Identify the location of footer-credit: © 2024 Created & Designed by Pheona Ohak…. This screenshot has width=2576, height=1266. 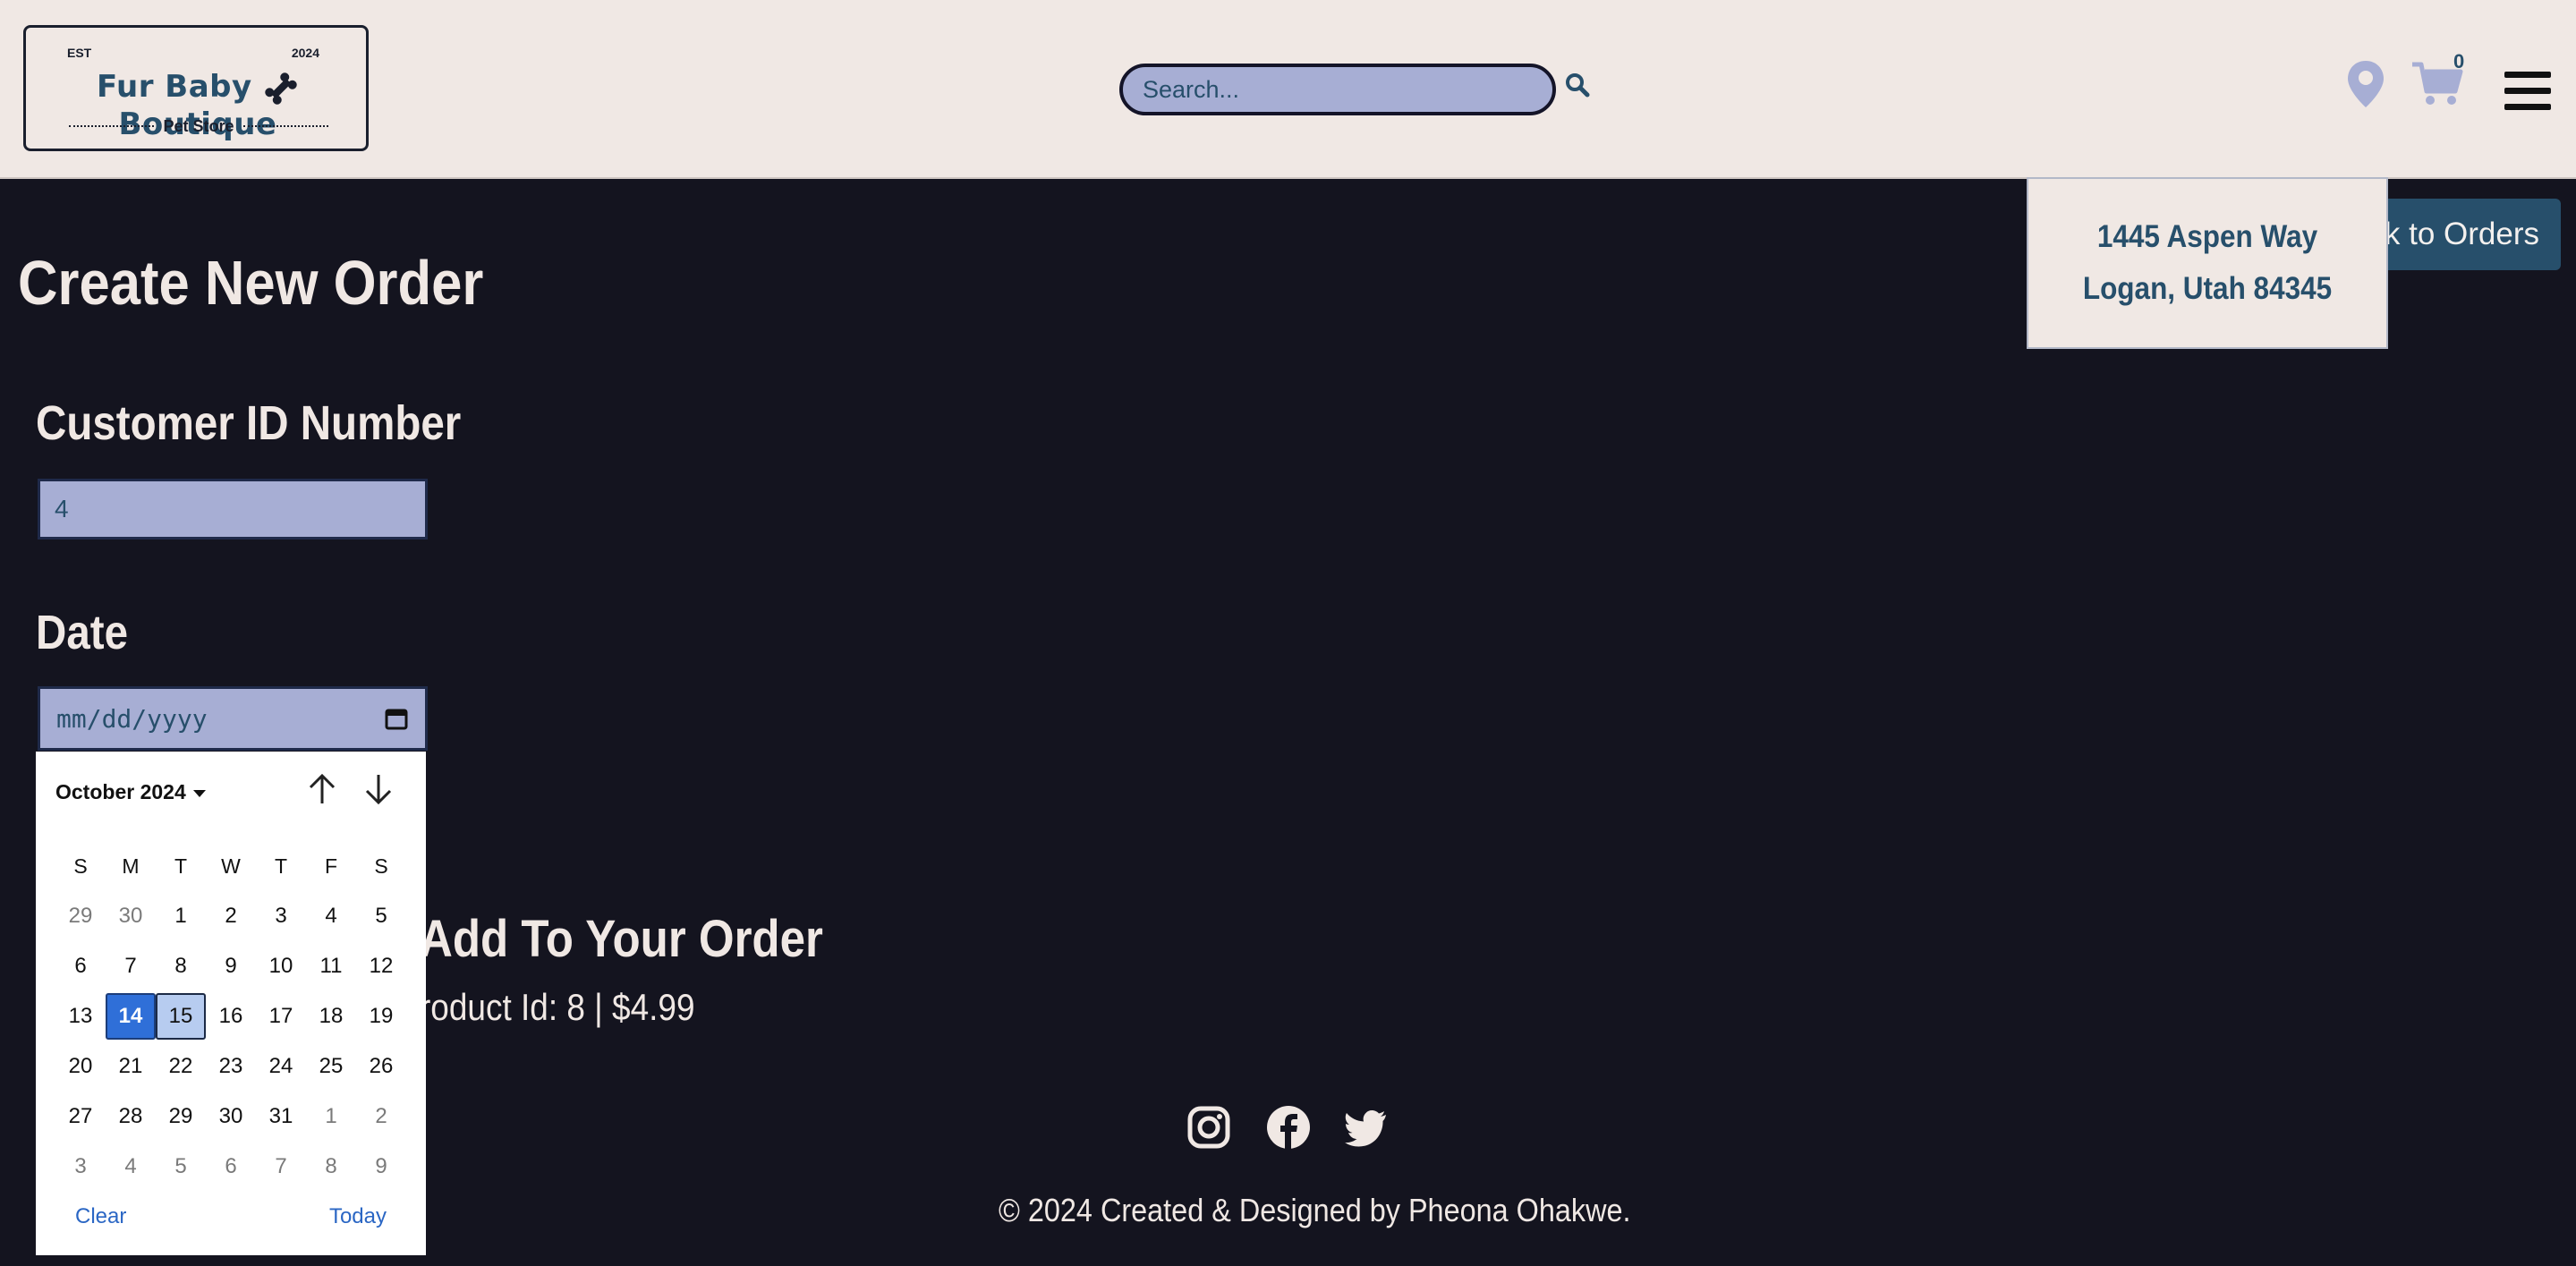
(1315, 1210).